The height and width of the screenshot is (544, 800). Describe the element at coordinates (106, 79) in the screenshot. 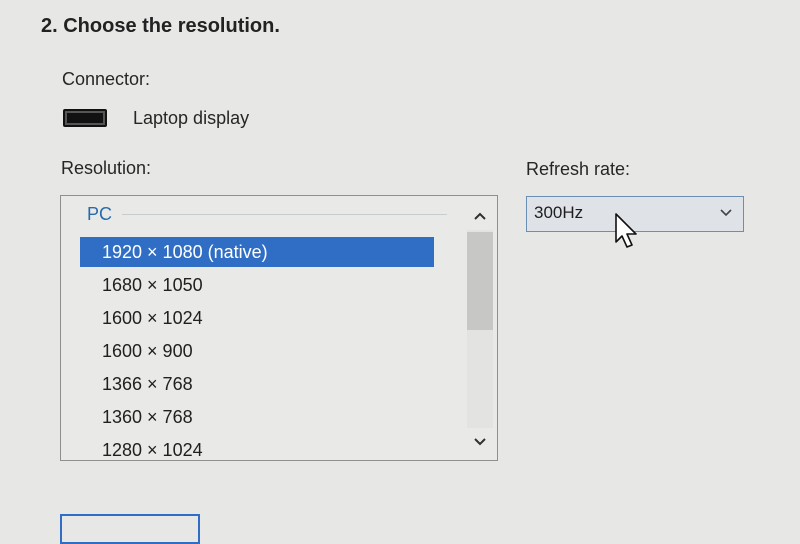

I see `connector-label: Connector:` at that location.